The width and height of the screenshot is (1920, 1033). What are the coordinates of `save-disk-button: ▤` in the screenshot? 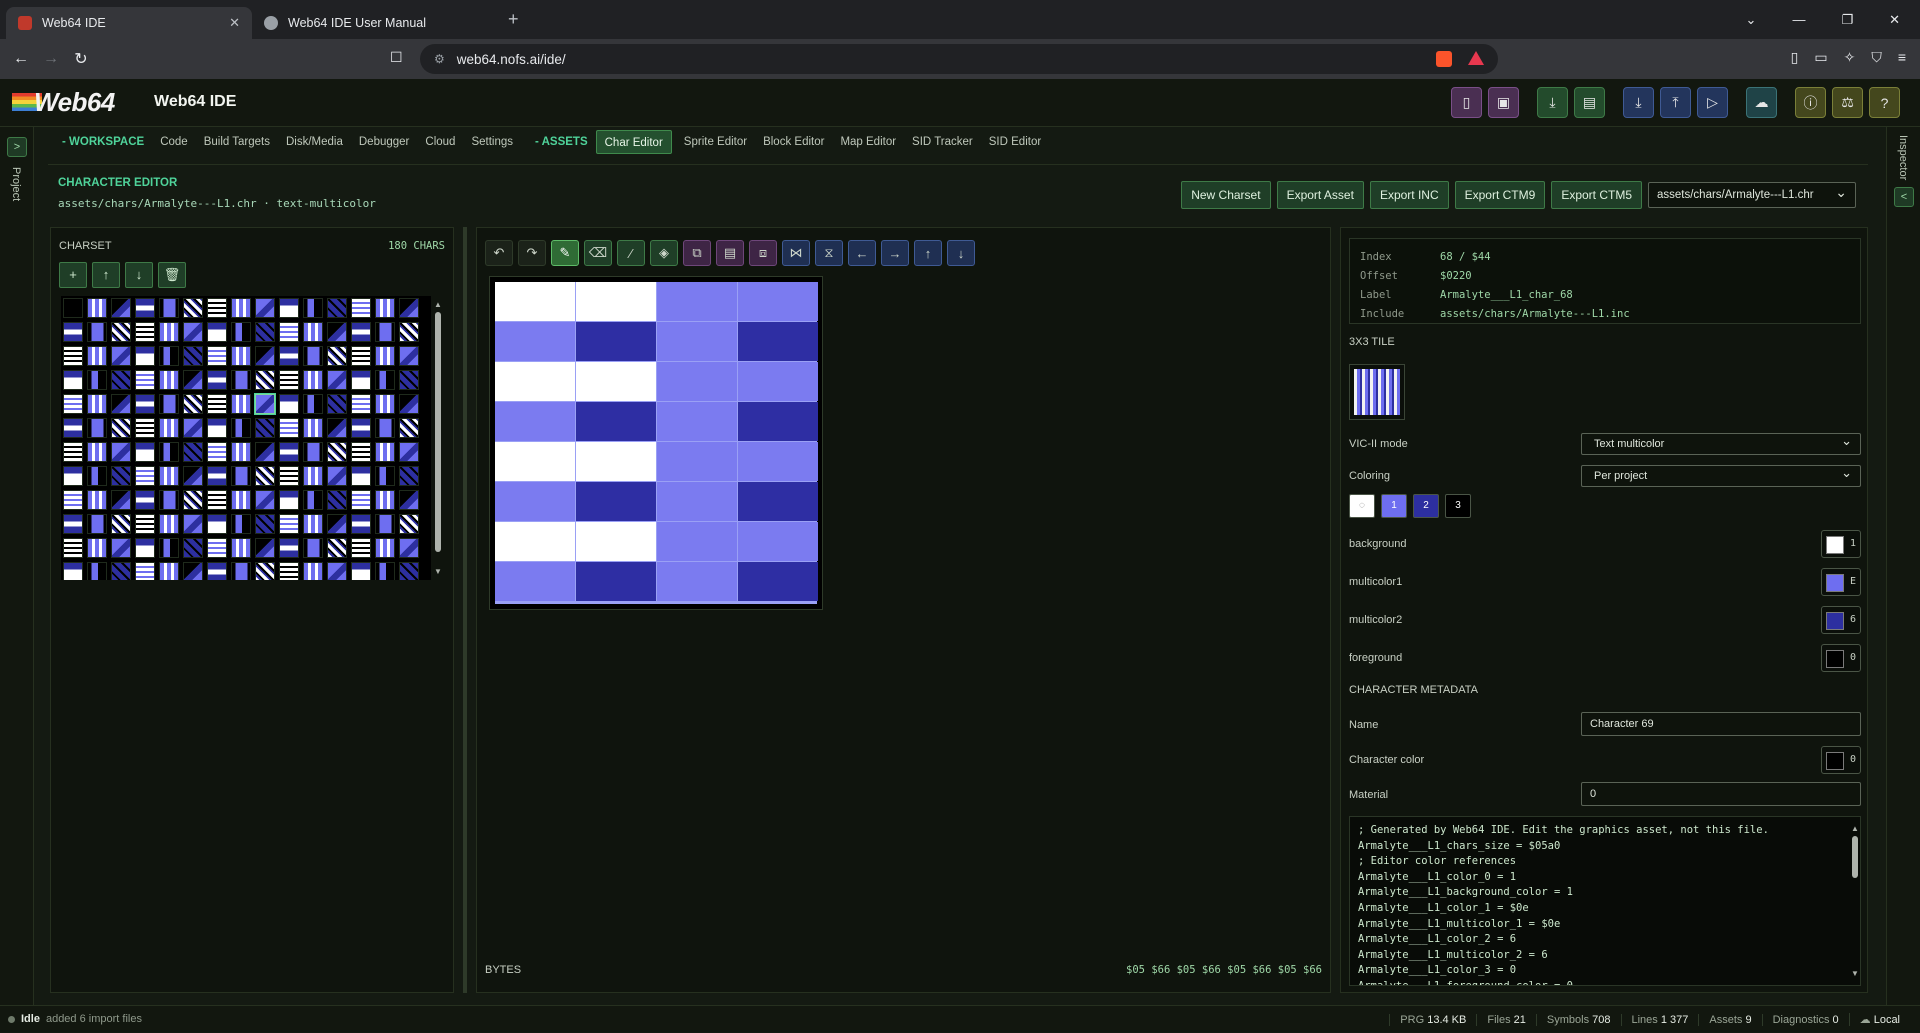 It's located at (1589, 102).